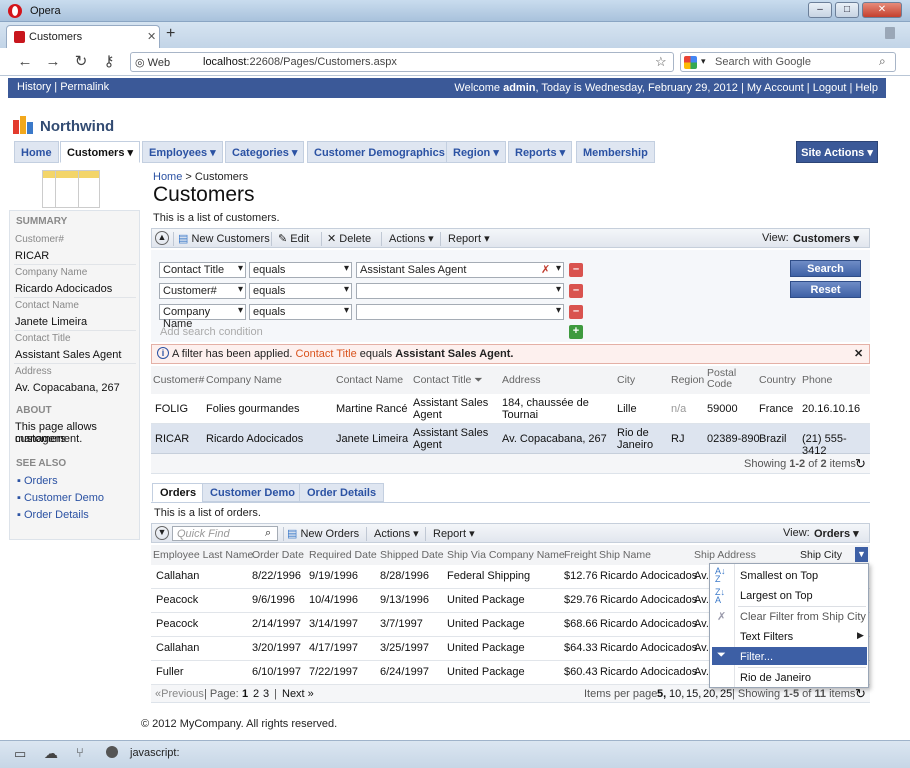 The image size is (910, 768). Describe the element at coordinates (244, 380) in the screenshot. I see `column-header: Company Name` at that location.